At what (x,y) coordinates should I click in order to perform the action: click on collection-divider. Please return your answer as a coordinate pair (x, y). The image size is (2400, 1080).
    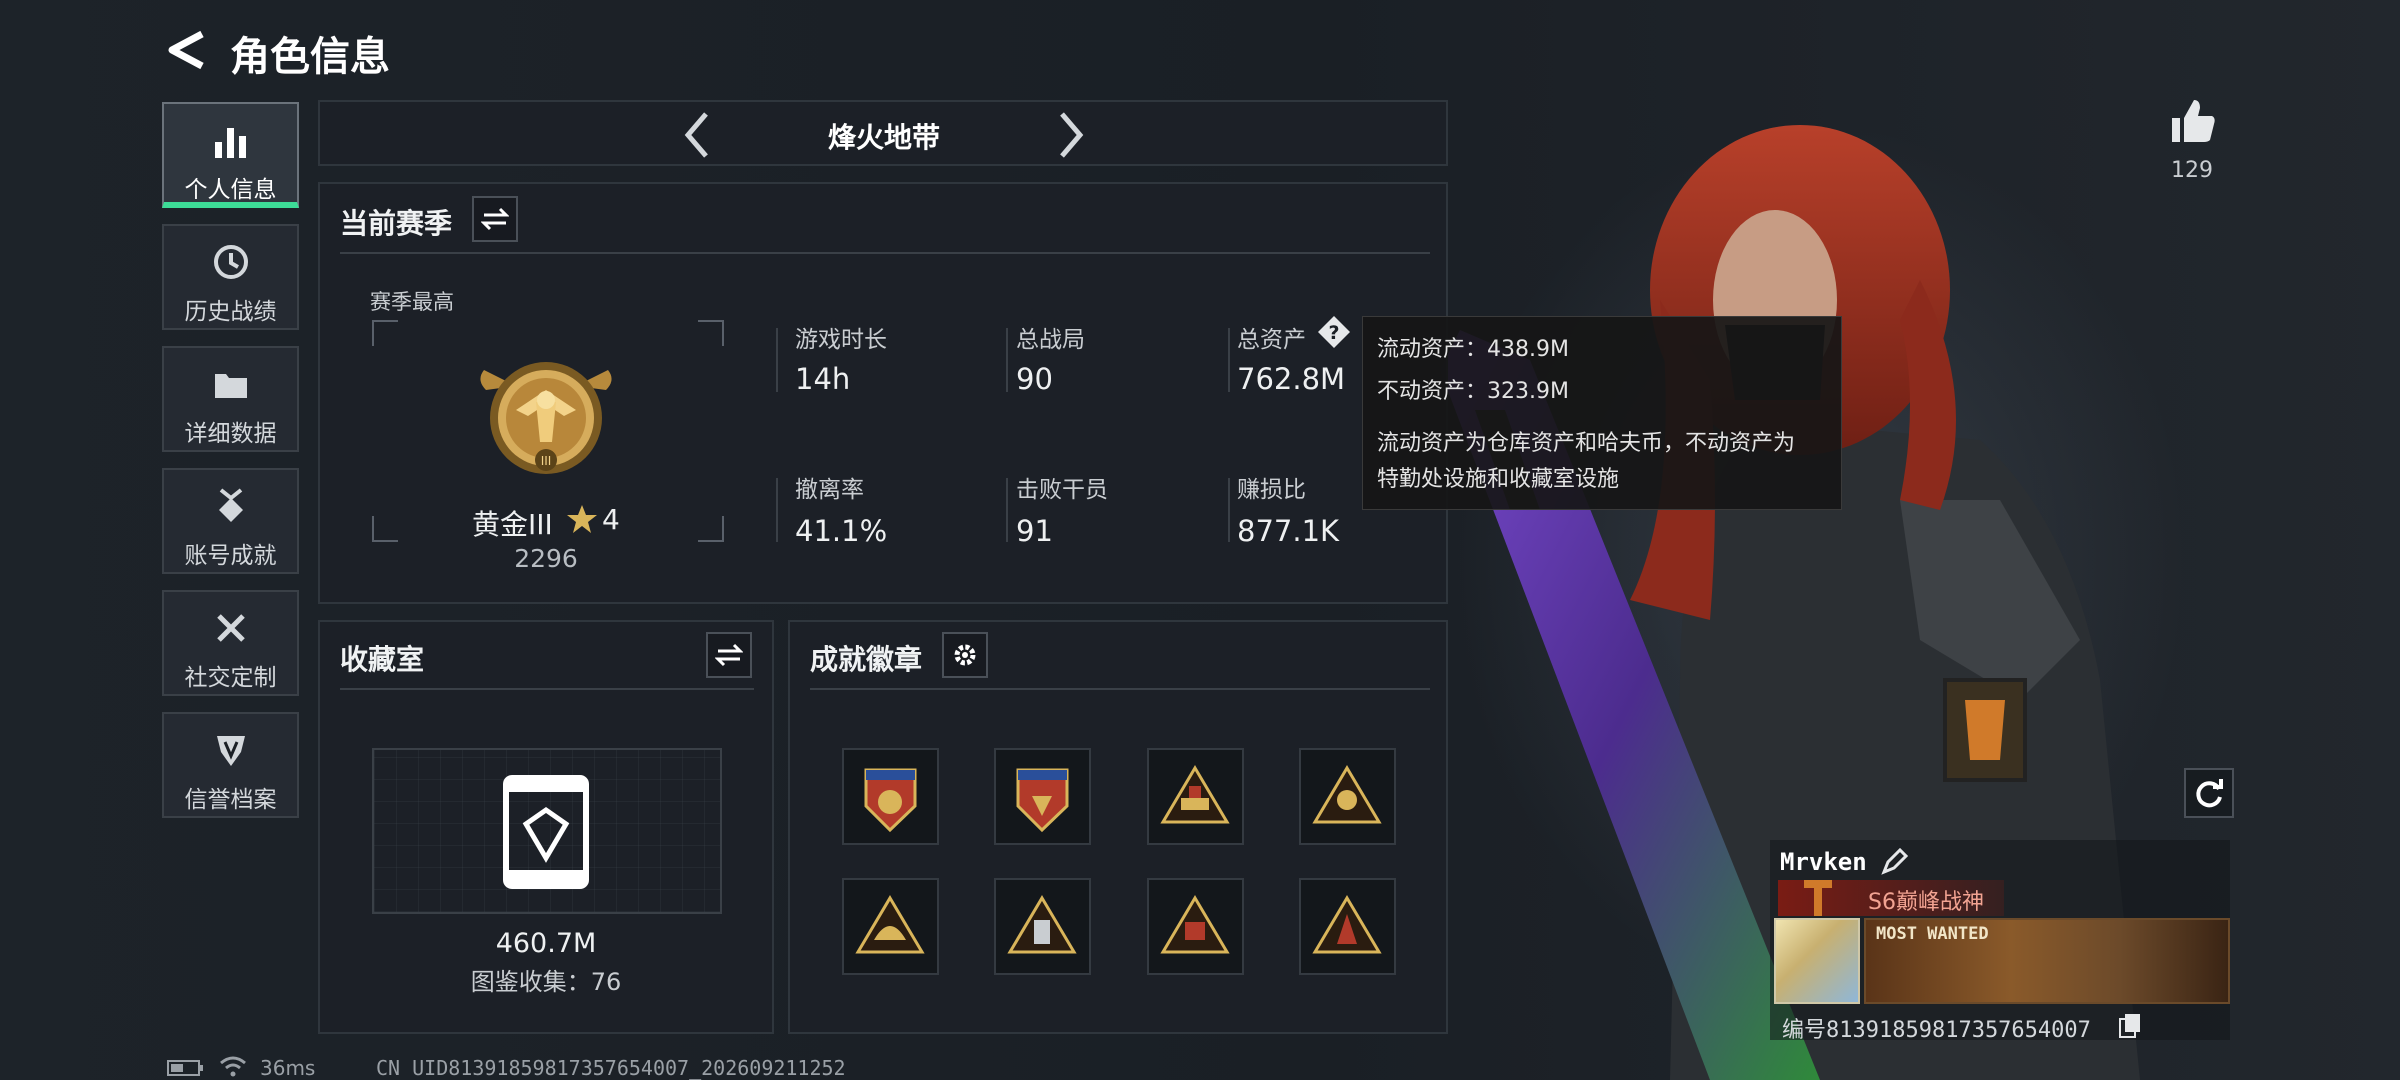
    Looking at the image, I should click on (547, 689).